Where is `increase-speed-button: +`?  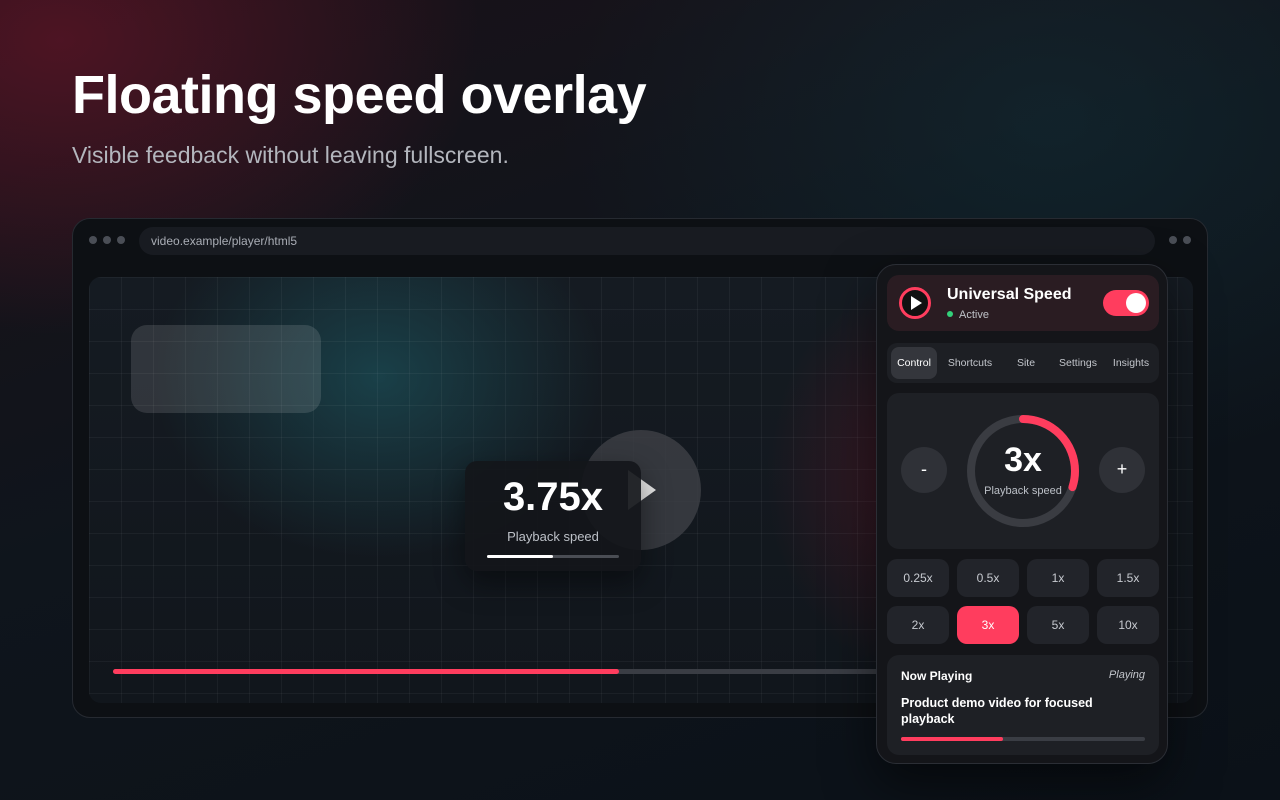
increase-speed-button: + is located at coordinates (1122, 470).